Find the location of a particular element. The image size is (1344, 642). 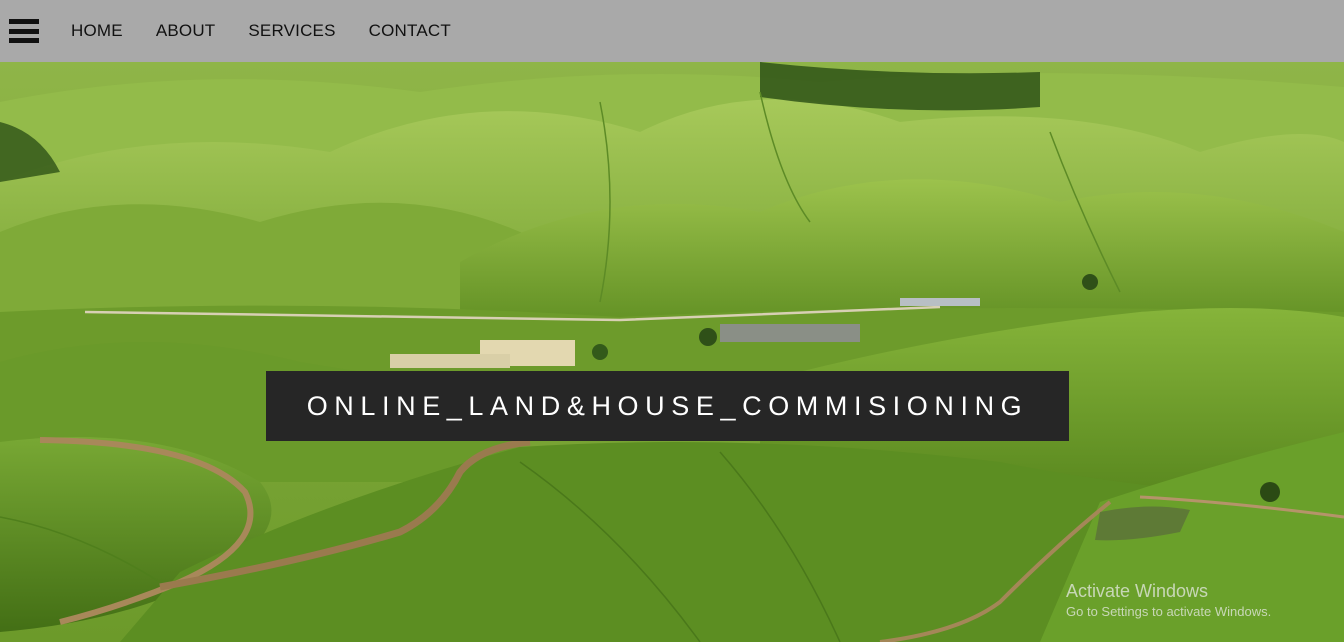

hero-title: ONLINE_LAND&HOUSE_COMMISIONING is located at coordinates (667, 405).